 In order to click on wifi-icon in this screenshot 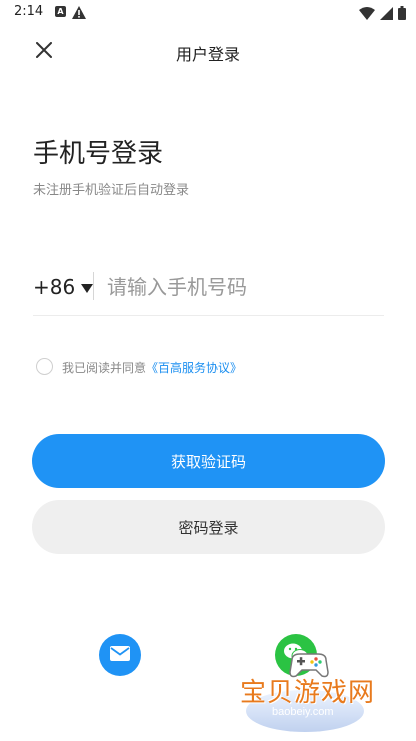, I will do `click(367, 14)`.